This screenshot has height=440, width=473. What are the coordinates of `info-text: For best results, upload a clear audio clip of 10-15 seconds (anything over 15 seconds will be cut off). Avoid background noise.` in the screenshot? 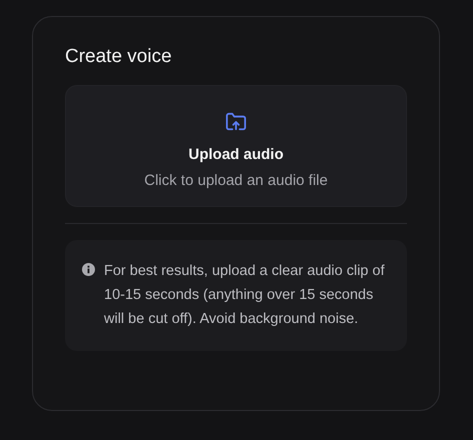 It's located at (245, 295).